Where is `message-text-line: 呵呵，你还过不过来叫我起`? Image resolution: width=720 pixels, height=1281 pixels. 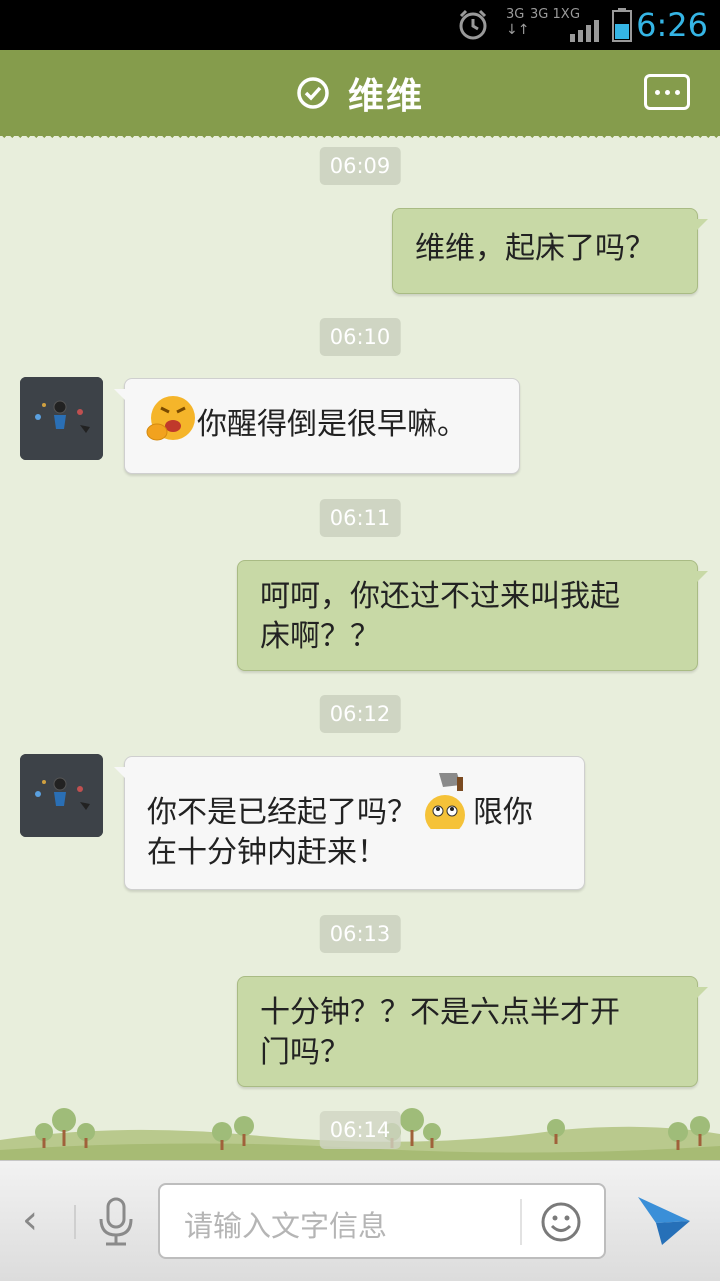
message-text-line: 呵呵，你还过不过来叫我起 is located at coordinates (440, 596).